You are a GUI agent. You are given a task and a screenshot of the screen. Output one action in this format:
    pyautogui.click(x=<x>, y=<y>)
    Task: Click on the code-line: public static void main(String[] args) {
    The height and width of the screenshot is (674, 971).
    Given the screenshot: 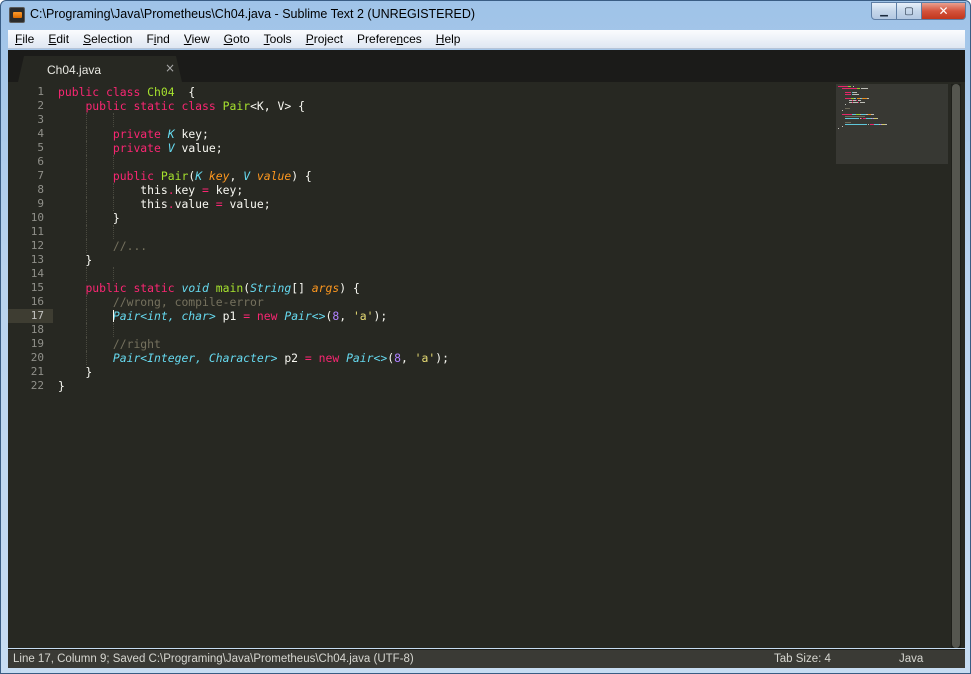 What is the action you would take?
    pyautogui.click(x=445, y=288)
    